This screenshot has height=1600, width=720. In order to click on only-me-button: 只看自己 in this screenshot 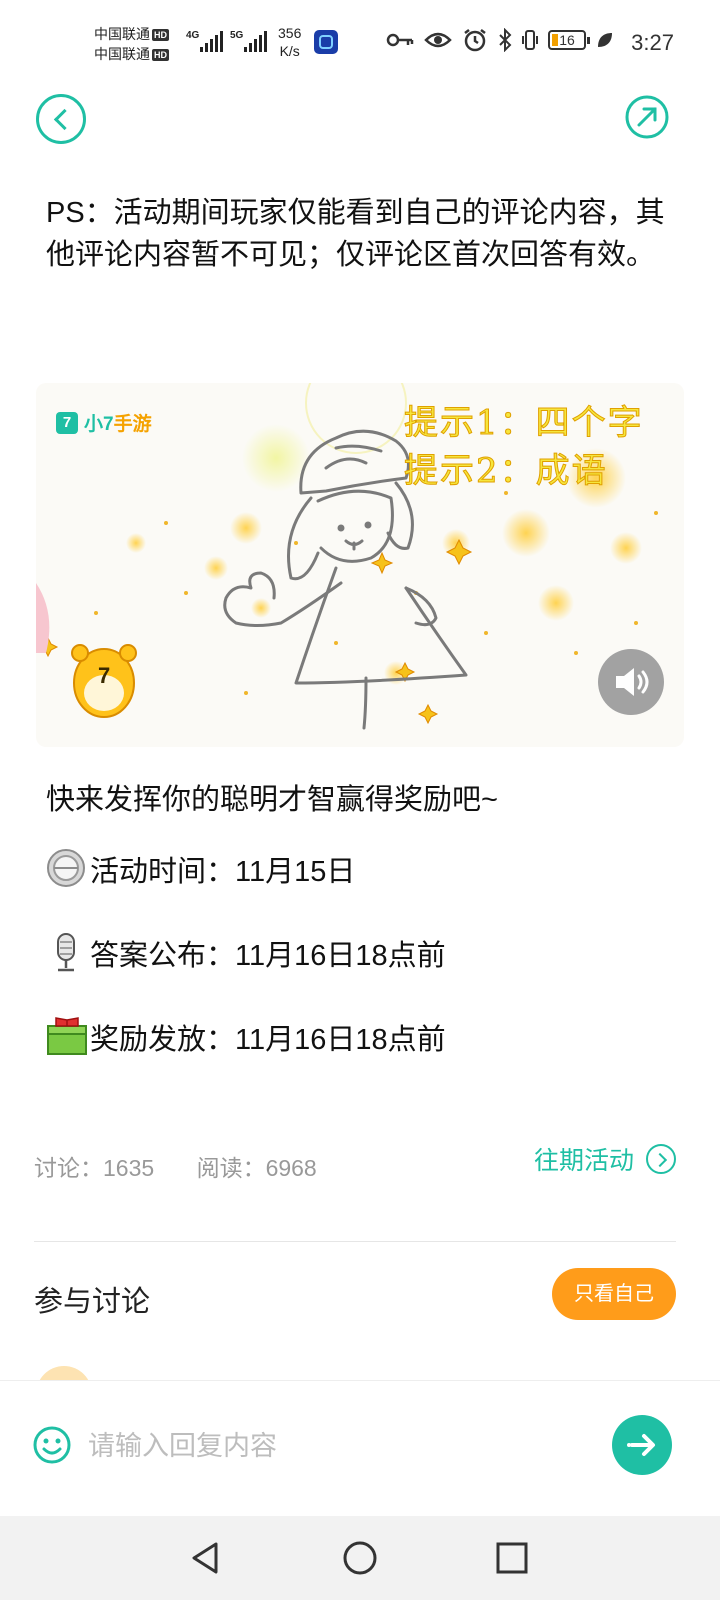, I will do `click(614, 1294)`.